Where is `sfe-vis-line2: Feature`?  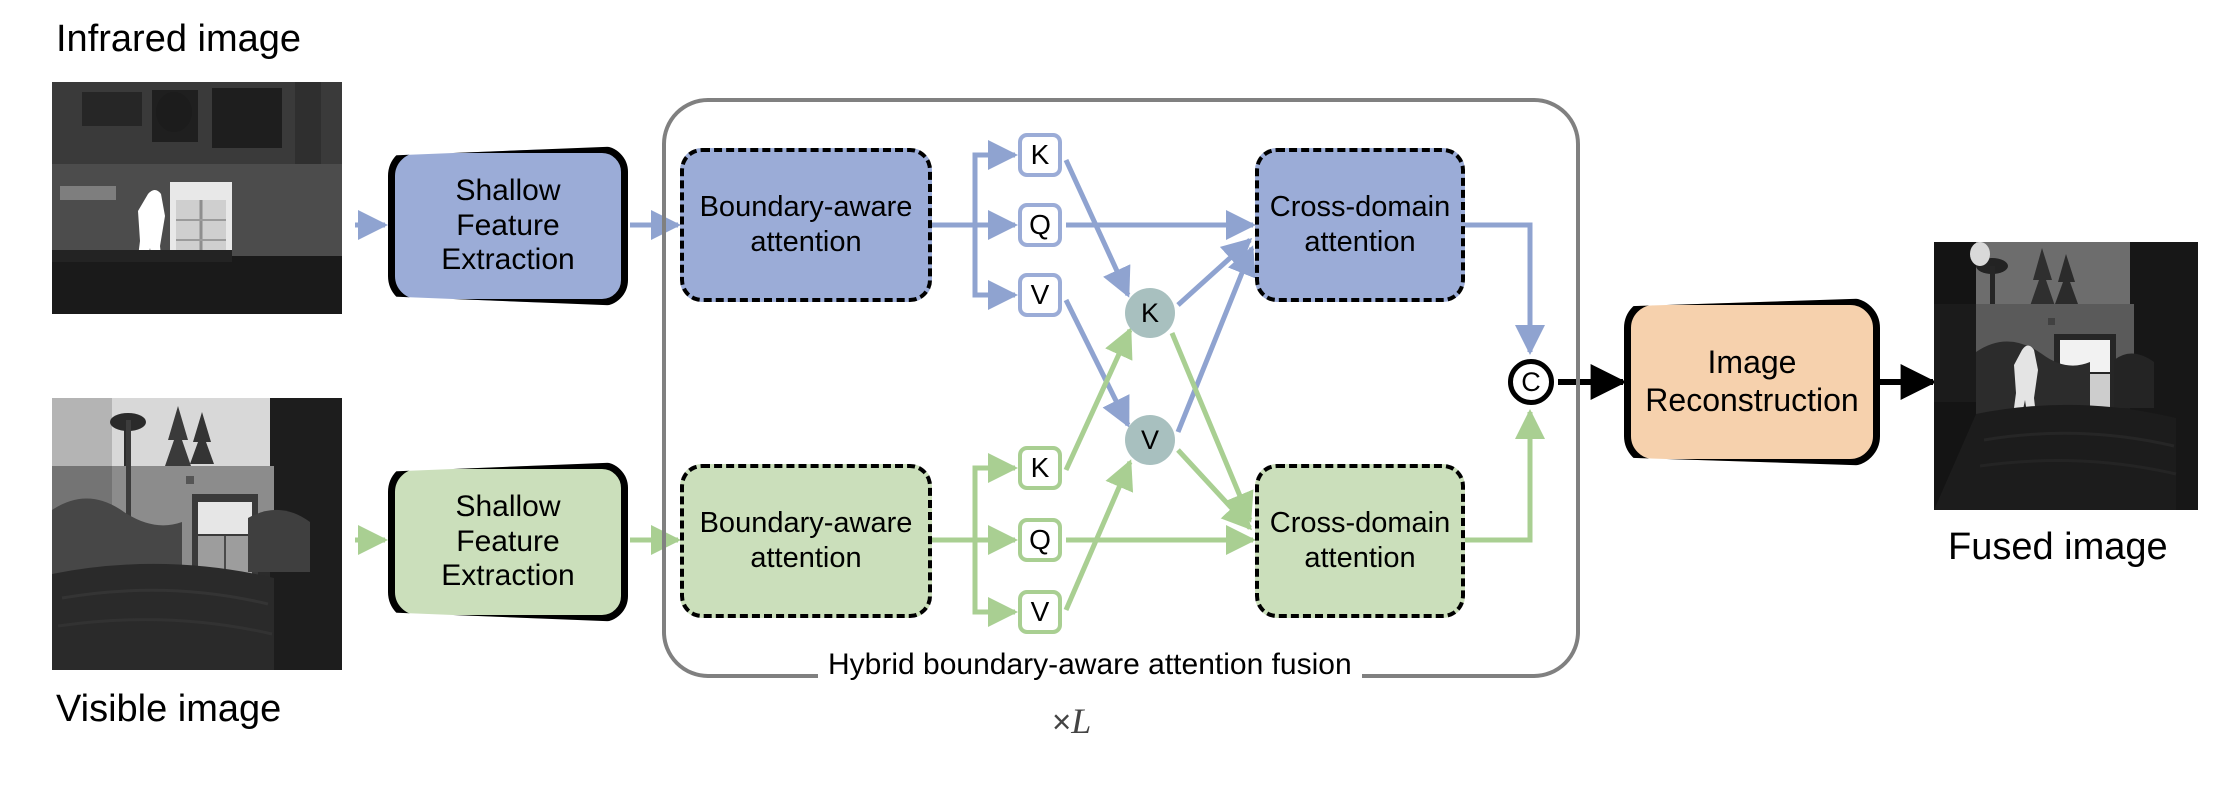 sfe-vis-line2: Feature is located at coordinates (508, 541).